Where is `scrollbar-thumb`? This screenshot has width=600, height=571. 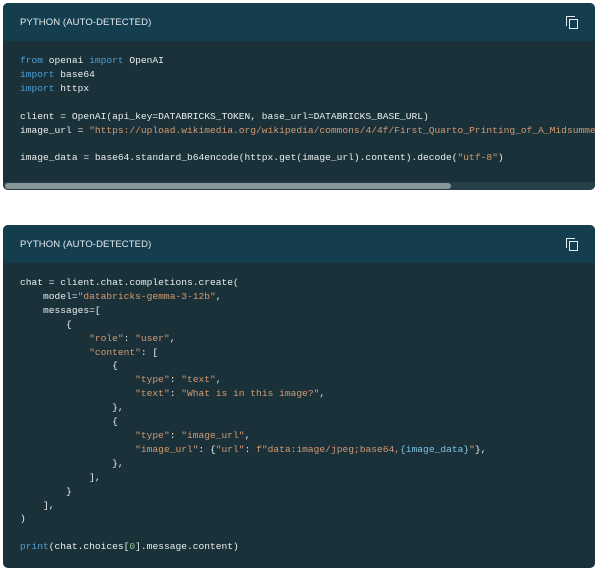
scrollbar-thumb is located at coordinates (228, 186).